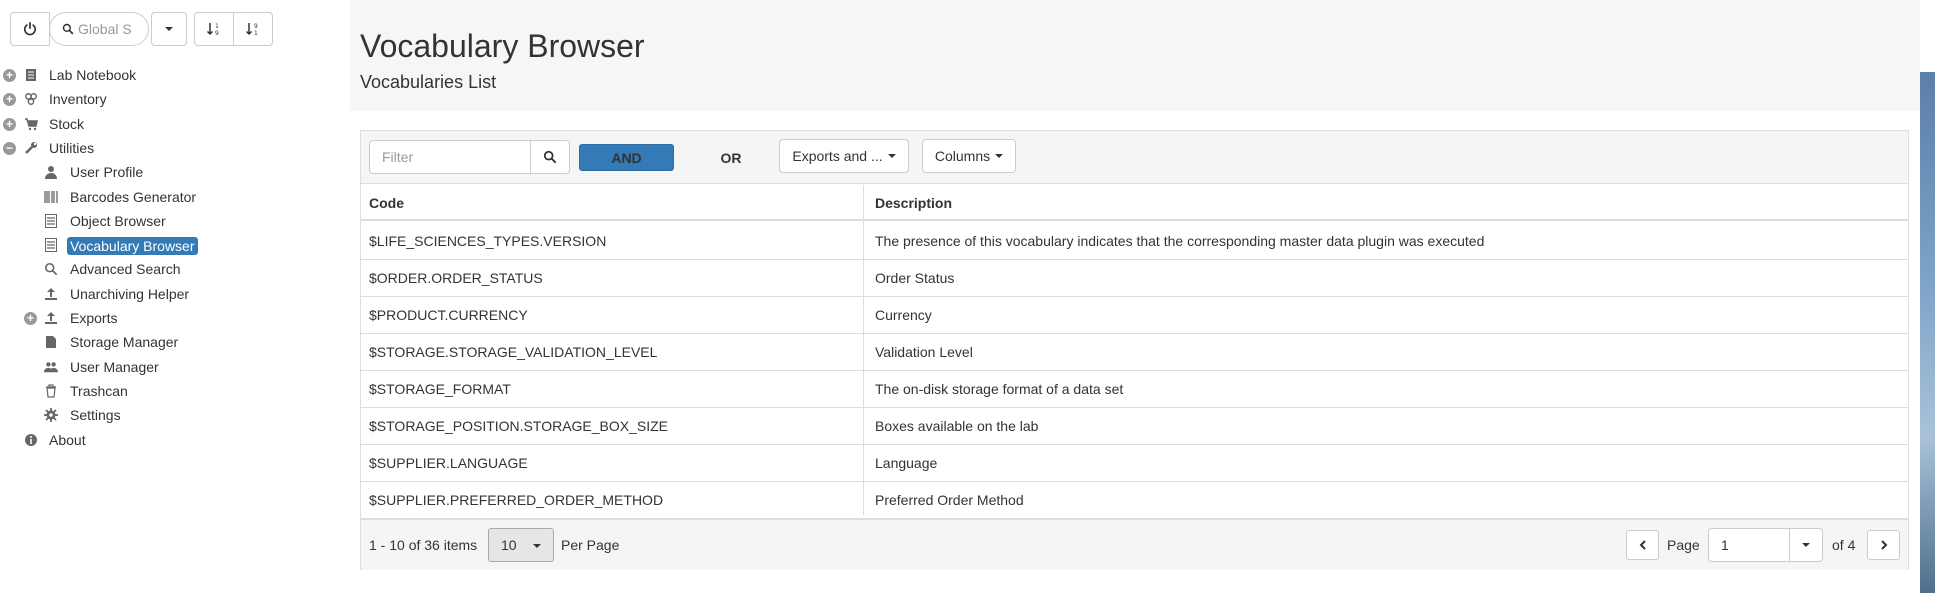 This screenshot has width=1935, height=593. I want to click on table-header: Code Description, so click(1134, 203).